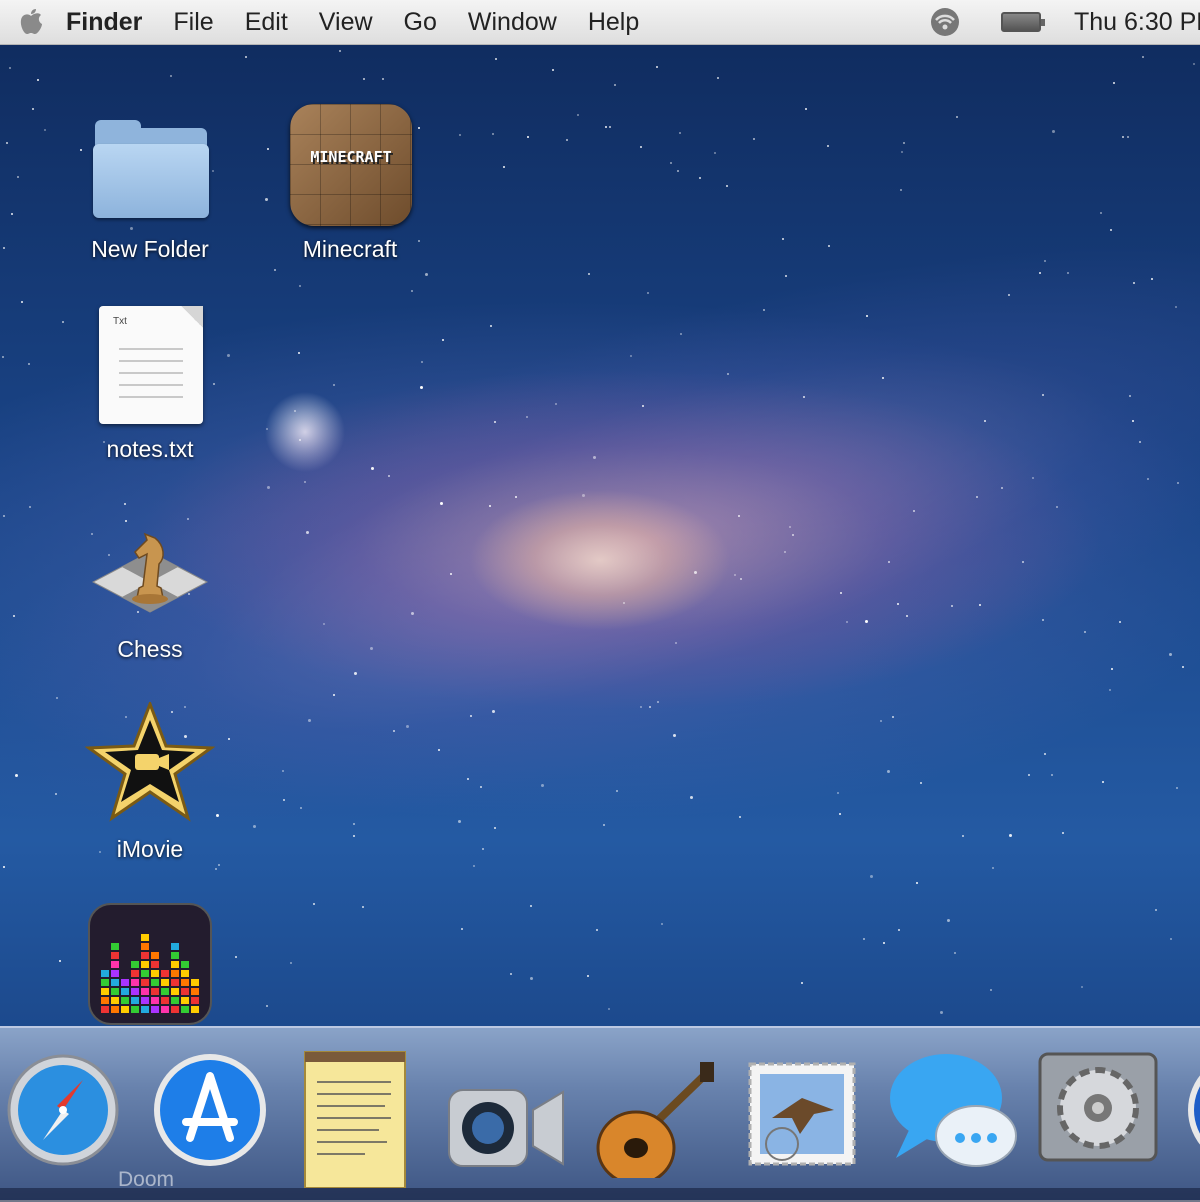 The height and width of the screenshot is (1202, 1200). Describe the element at coordinates (150, 582) in the screenshot. I see `desktop-icon-chess: Chess` at that location.